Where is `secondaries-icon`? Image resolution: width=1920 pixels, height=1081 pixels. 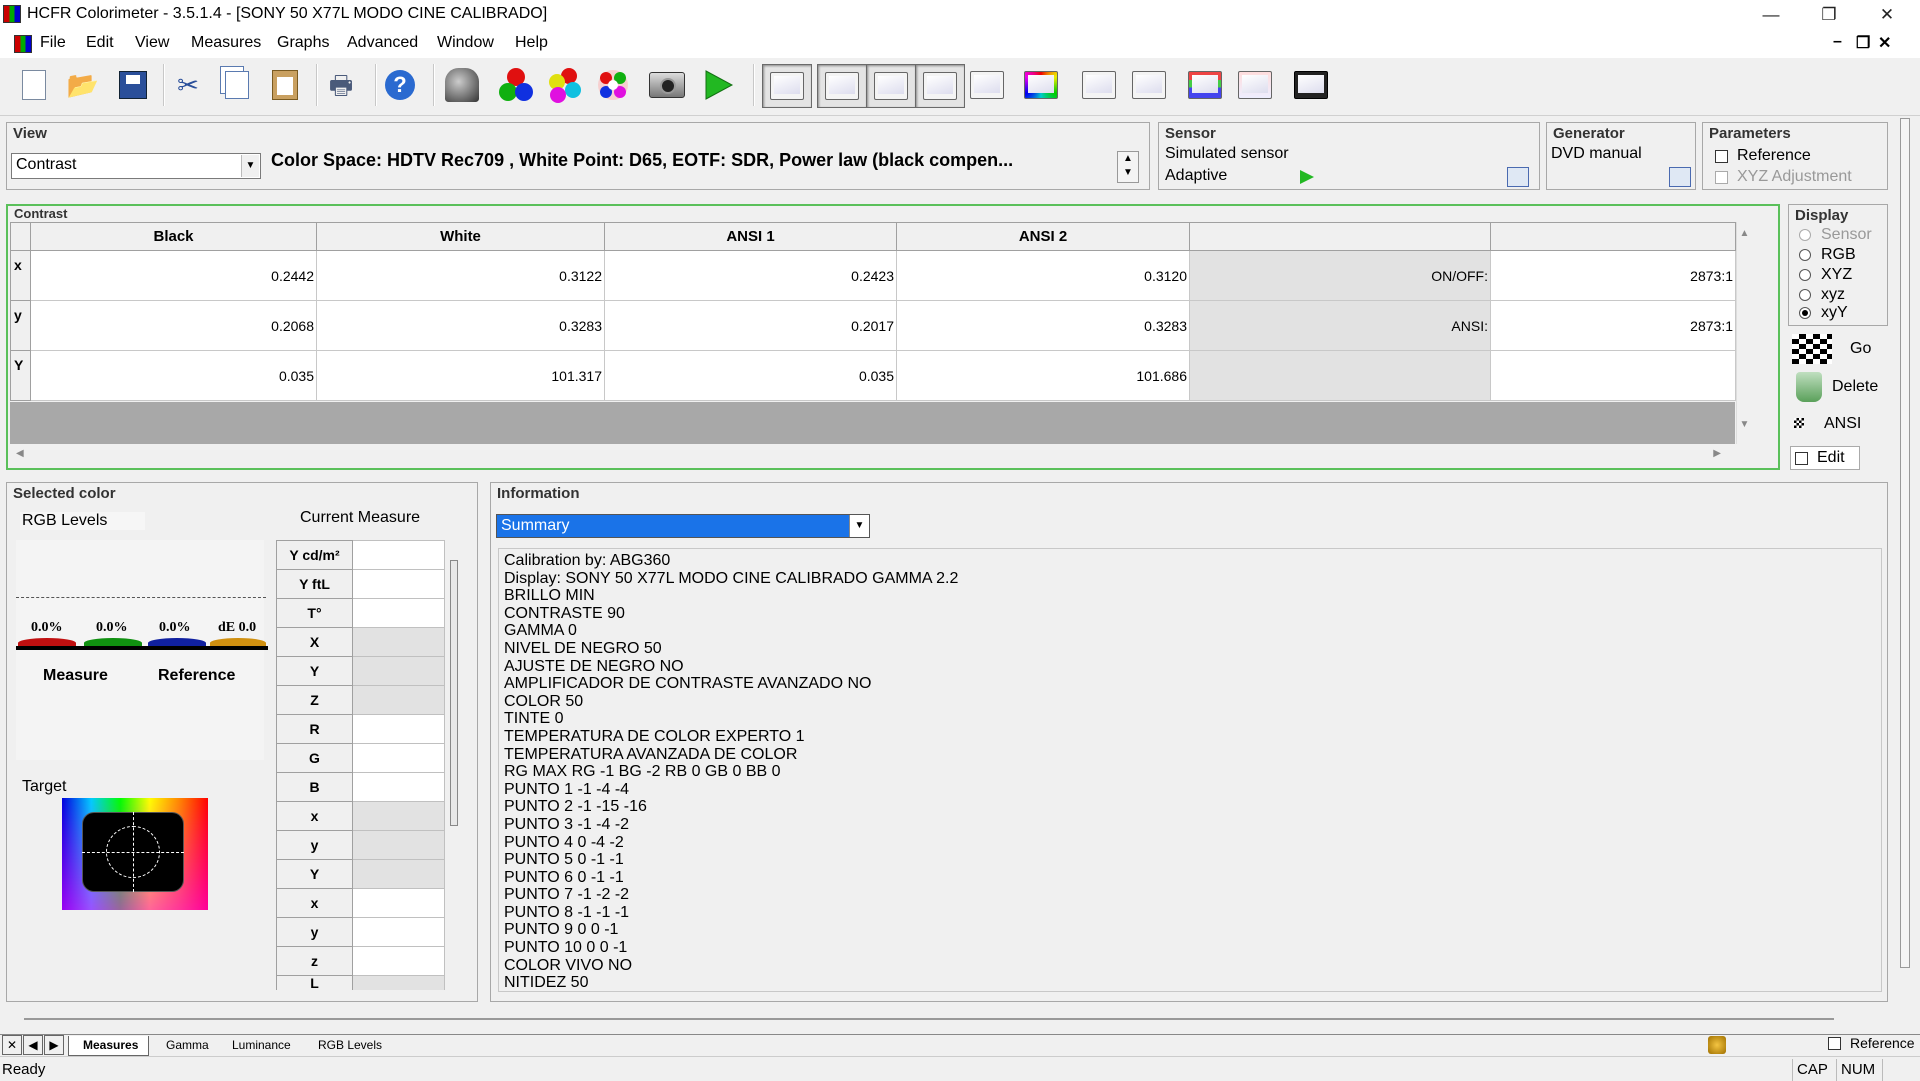
secondaries-icon is located at coordinates (564, 85).